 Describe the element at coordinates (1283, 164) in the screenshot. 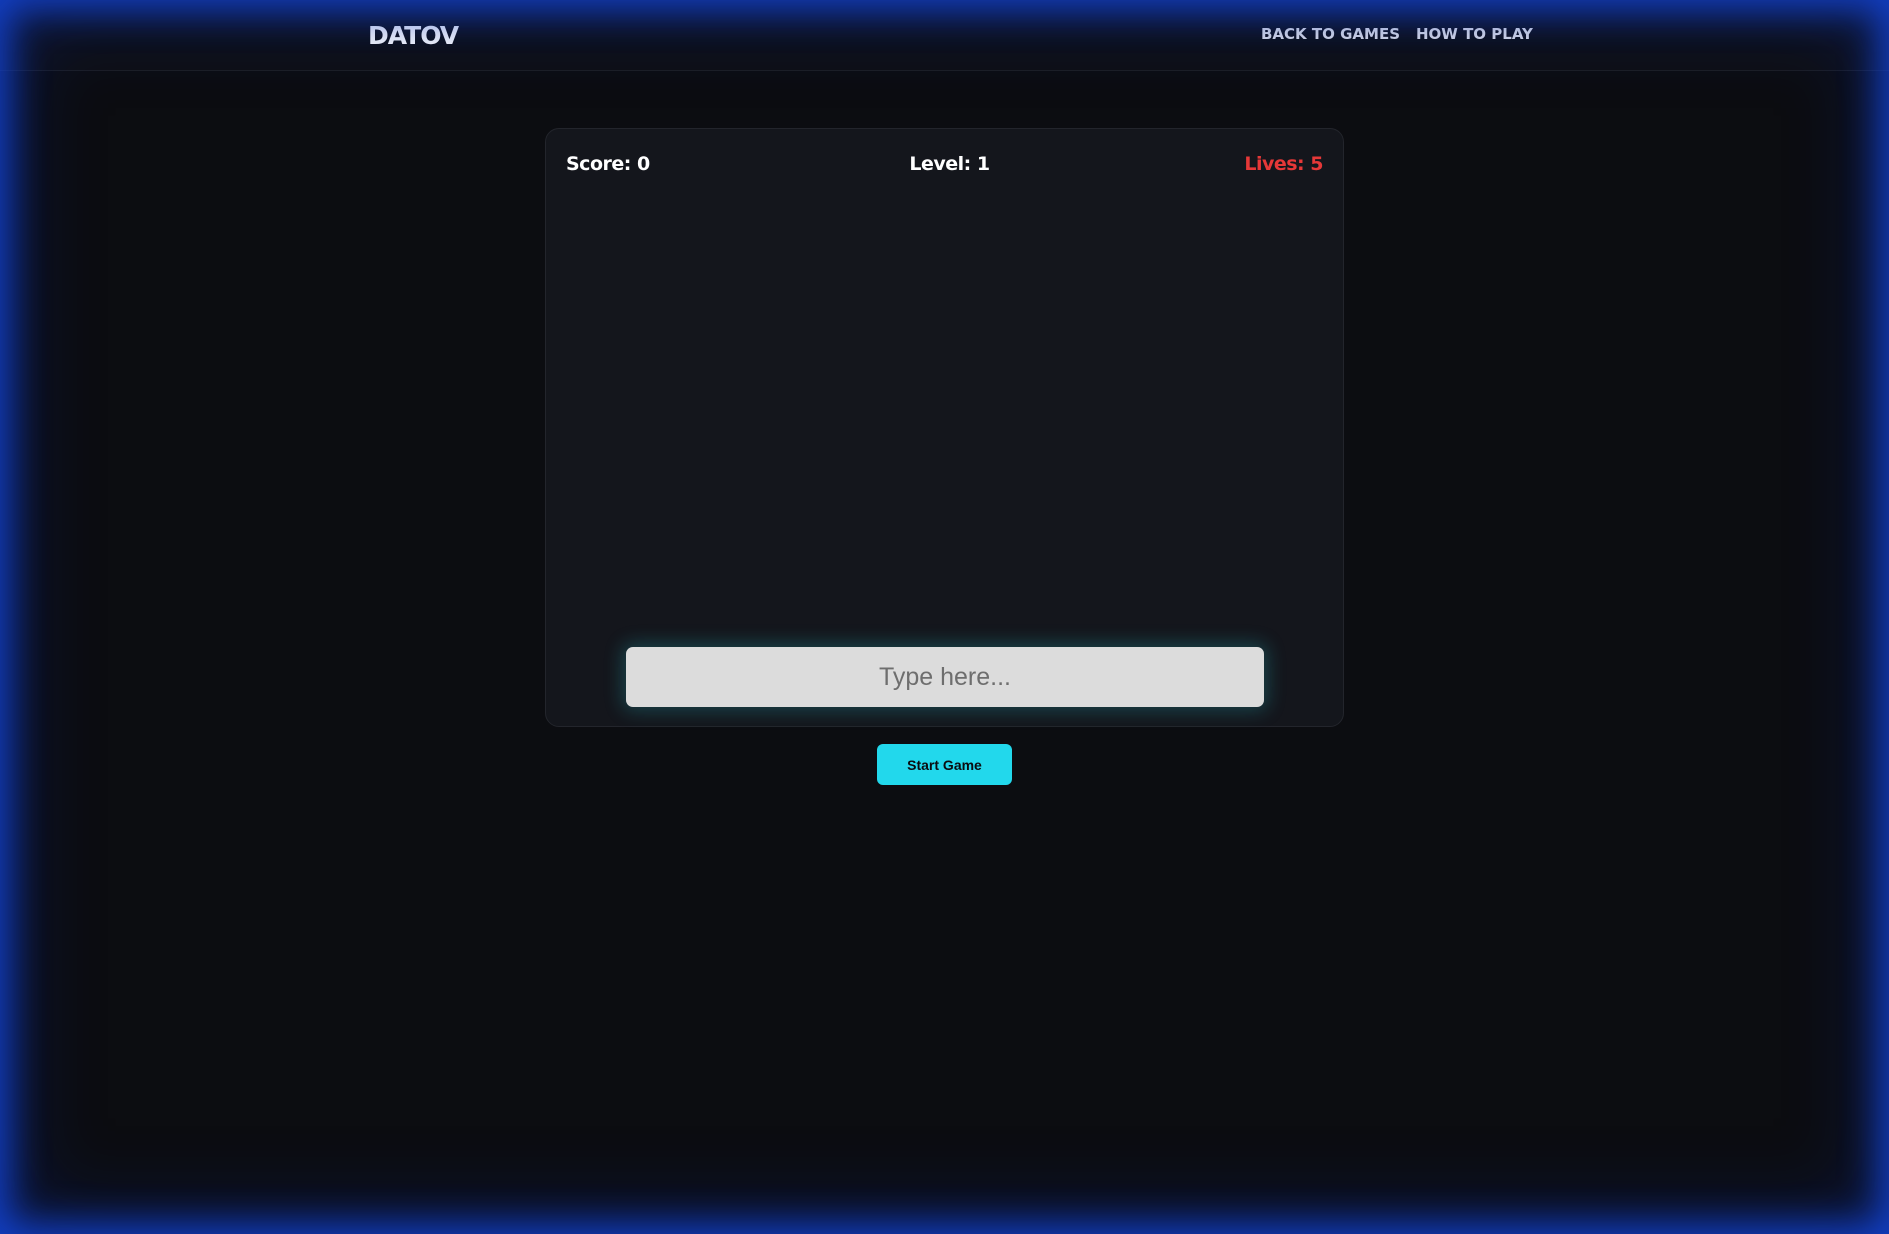

I see `lives-display: Lives: 5` at that location.